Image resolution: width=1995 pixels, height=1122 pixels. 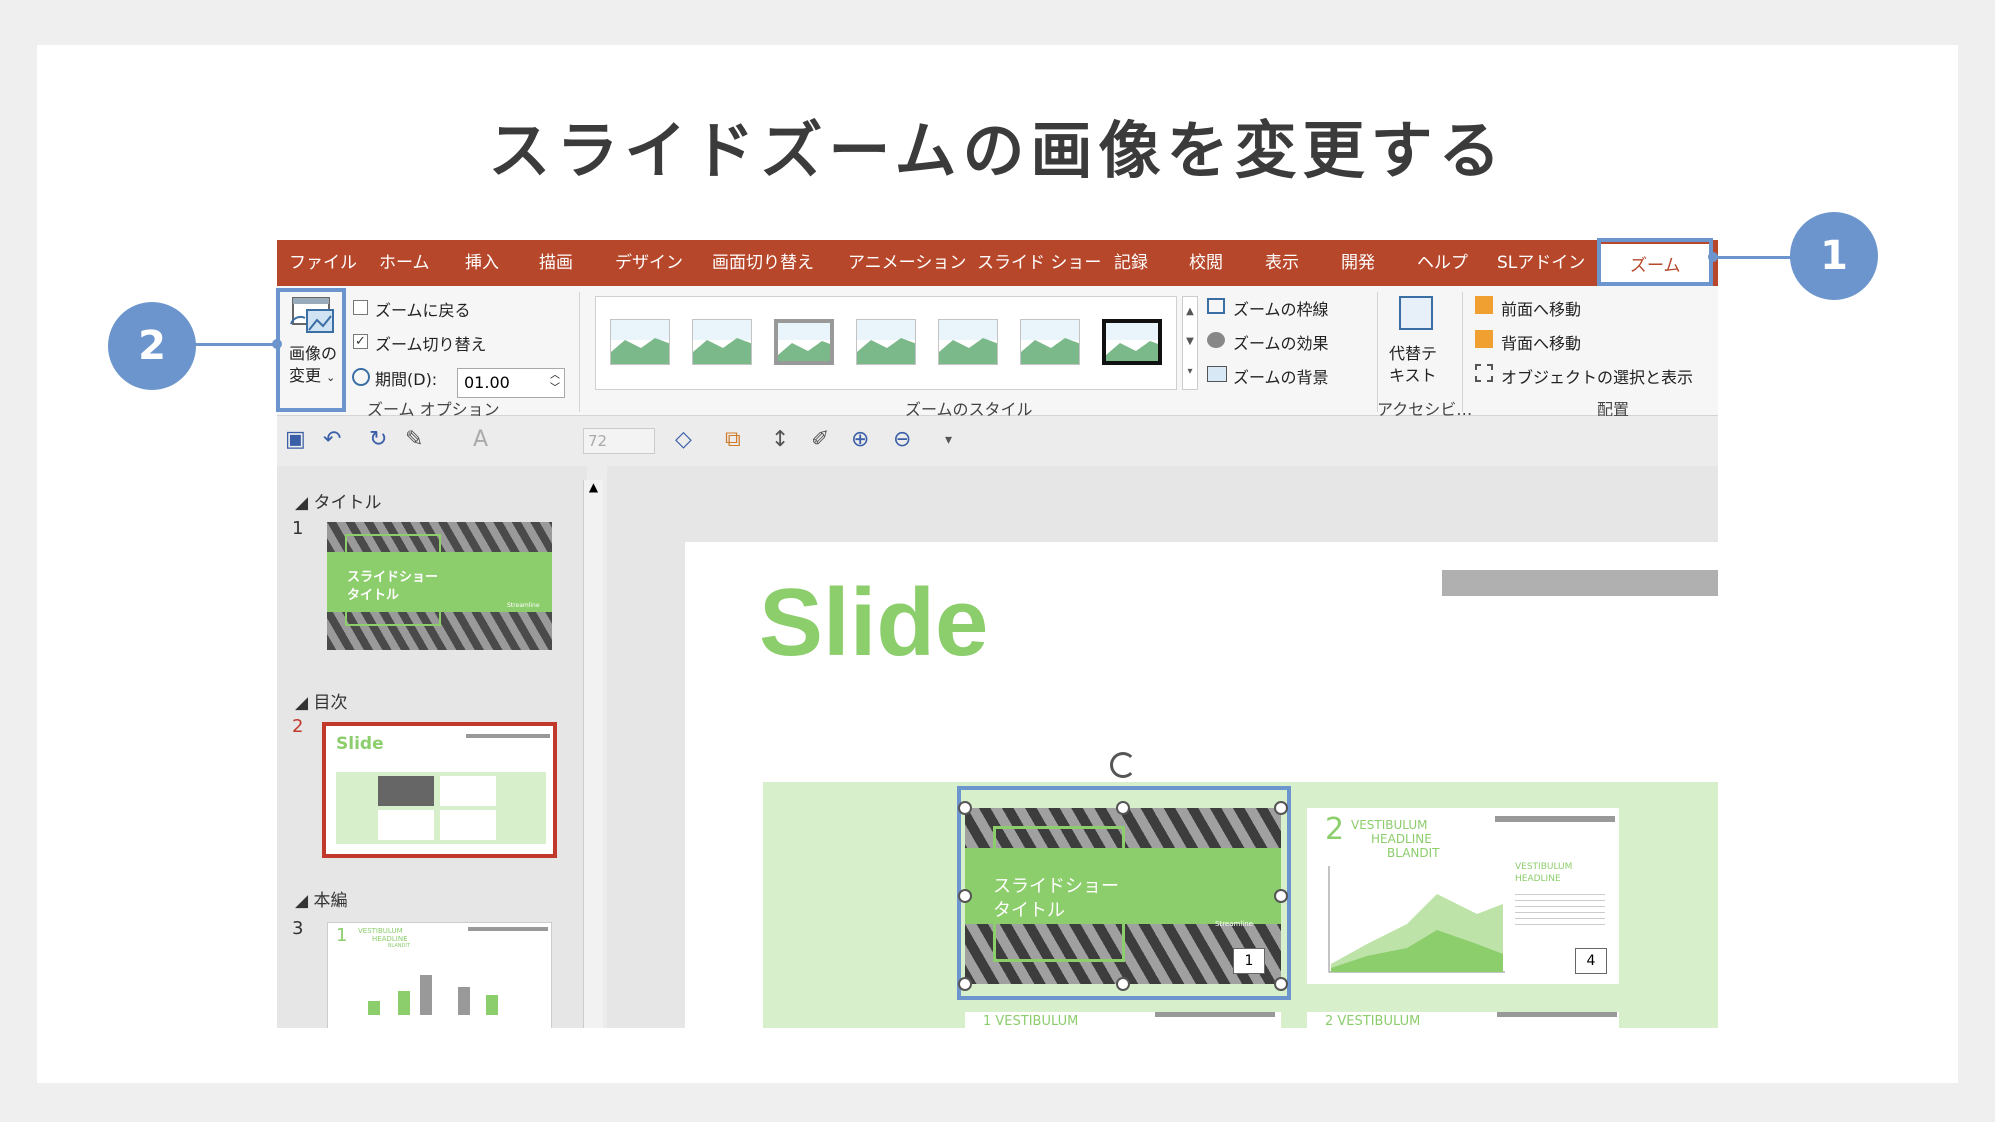 What do you see at coordinates (380, 931) in the screenshot?
I see `thumb-head: VESTIBULUM` at bounding box center [380, 931].